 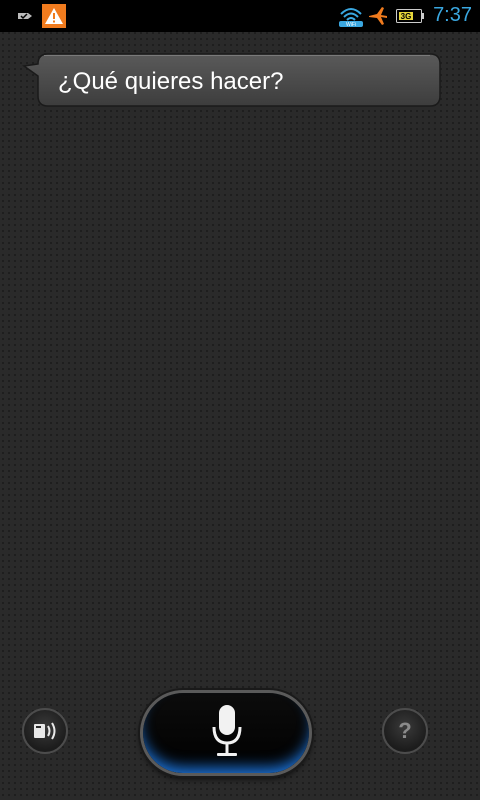 What do you see at coordinates (171, 81) in the screenshot?
I see `prompt-text: ¿Qué quieres hacer?` at bounding box center [171, 81].